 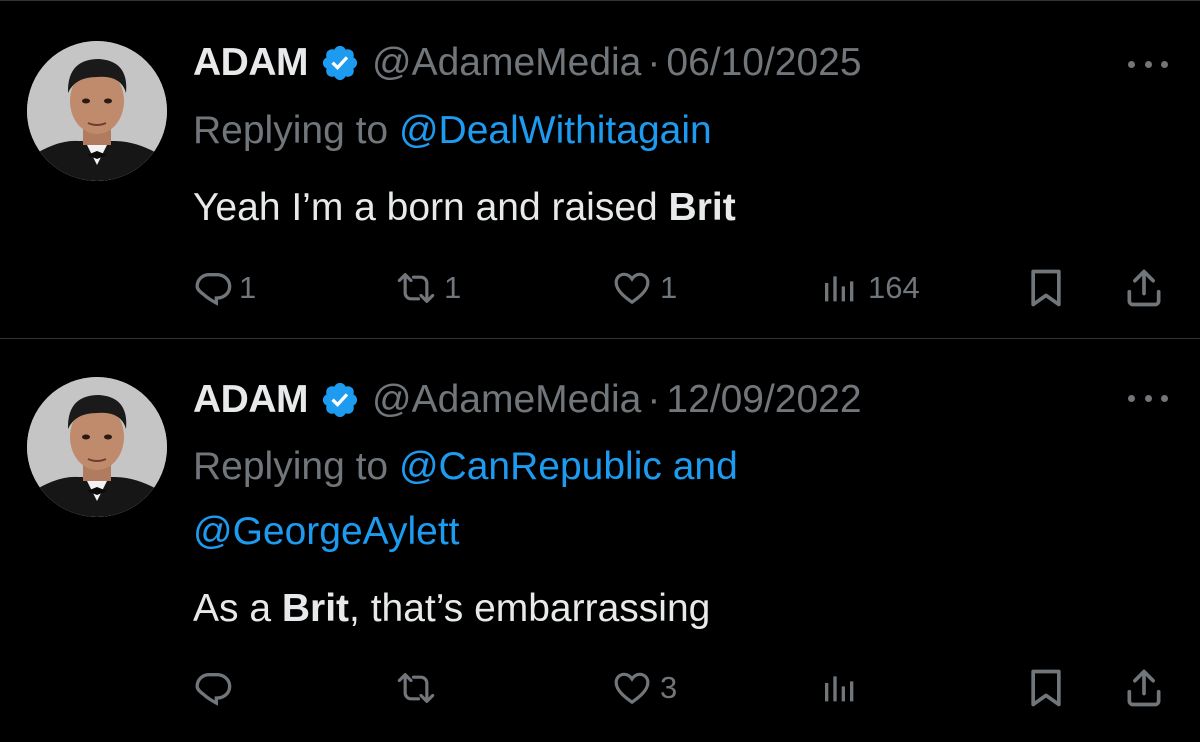 I want to click on replying-to: Replying to @DealWithitagain, so click(x=452, y=131).